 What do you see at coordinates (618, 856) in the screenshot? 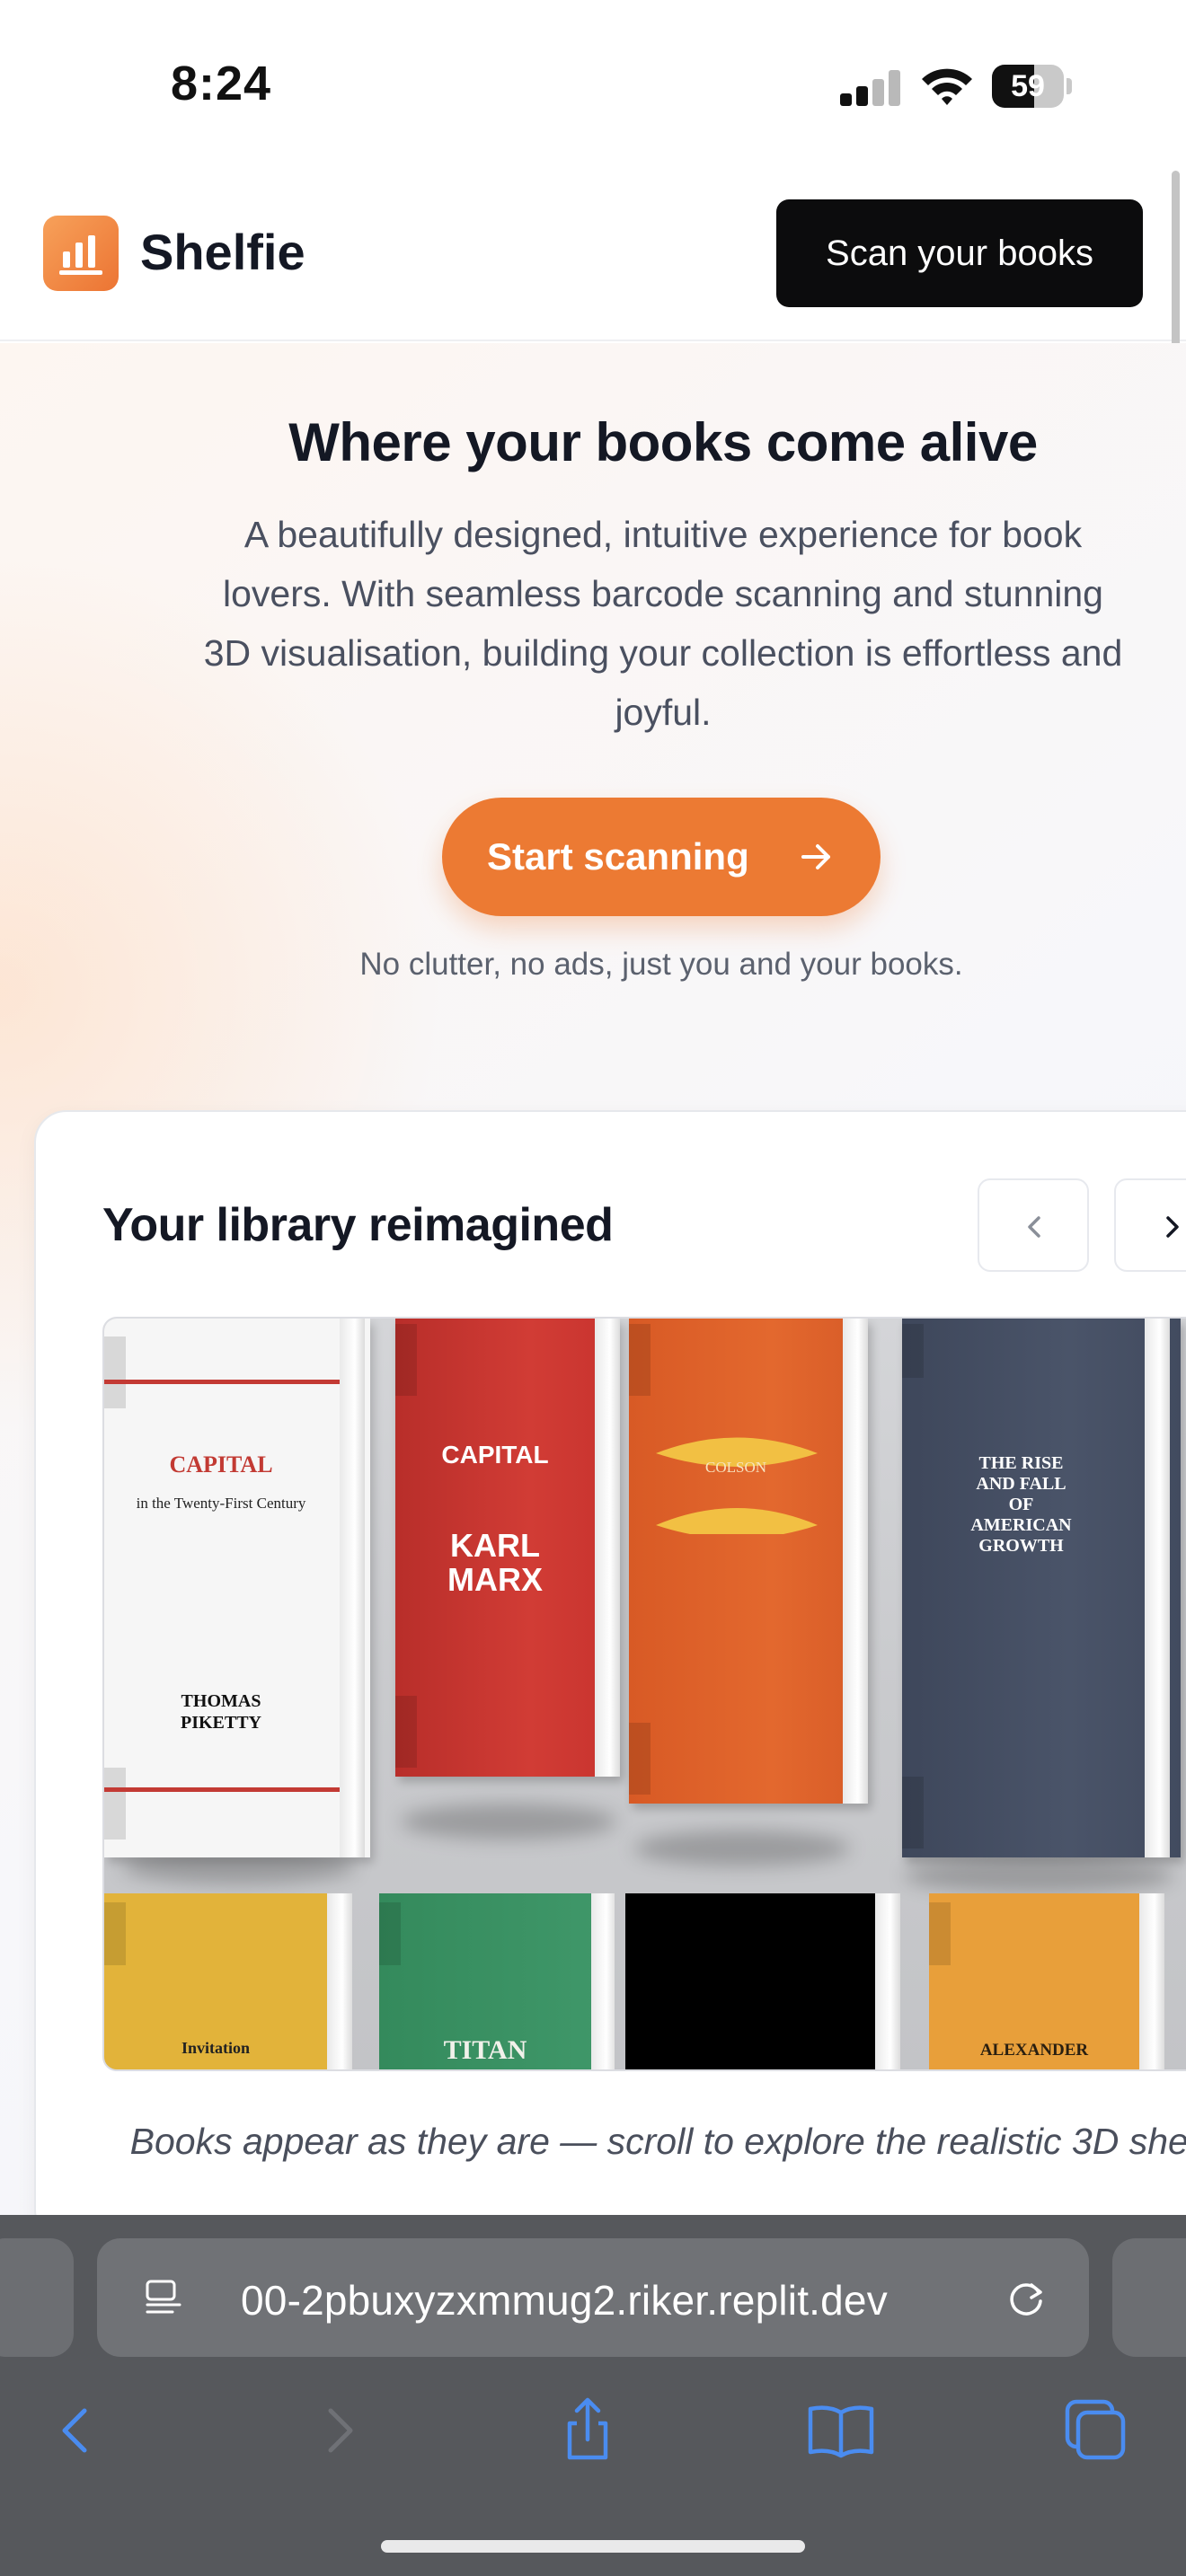
I see `start-scanning-label: Start scanning` at bounding box center [618, 856].